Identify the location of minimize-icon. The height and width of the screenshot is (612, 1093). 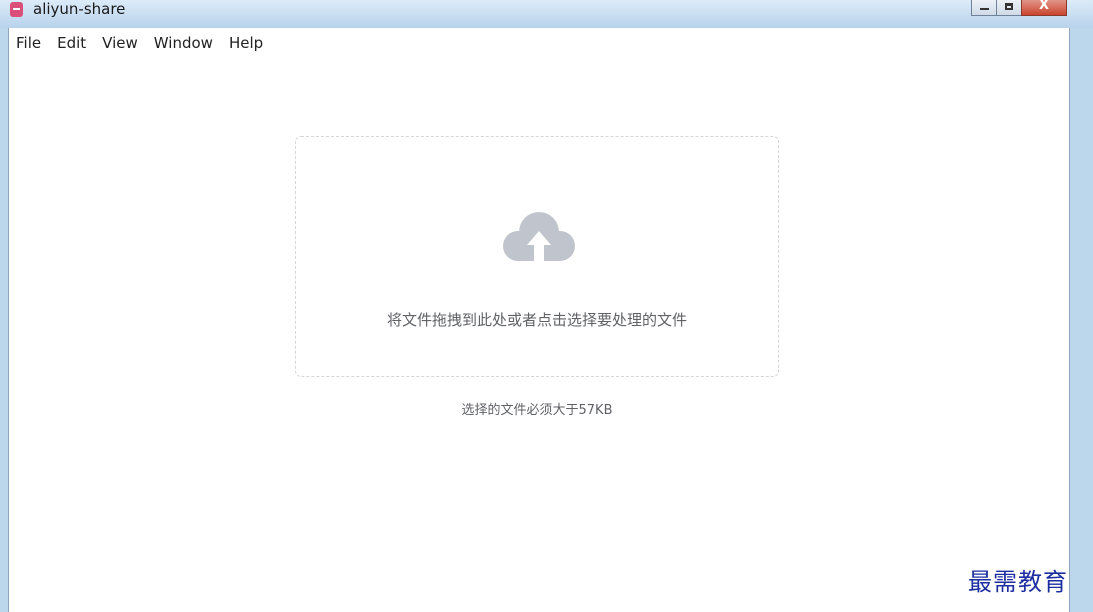
(984, 9).